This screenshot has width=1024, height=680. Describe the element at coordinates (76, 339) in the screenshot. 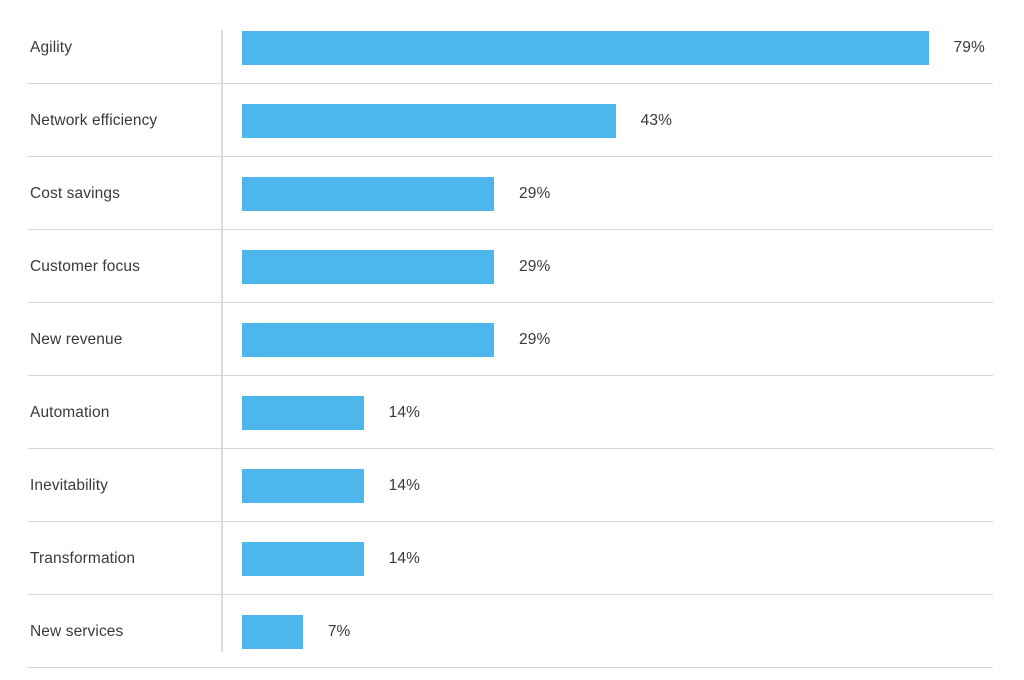

I see `category-label: New revenue` at that location.